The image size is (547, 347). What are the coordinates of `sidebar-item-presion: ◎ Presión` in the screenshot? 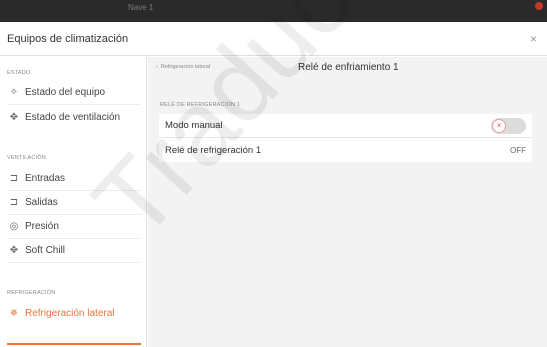 It's located at (74, 227).